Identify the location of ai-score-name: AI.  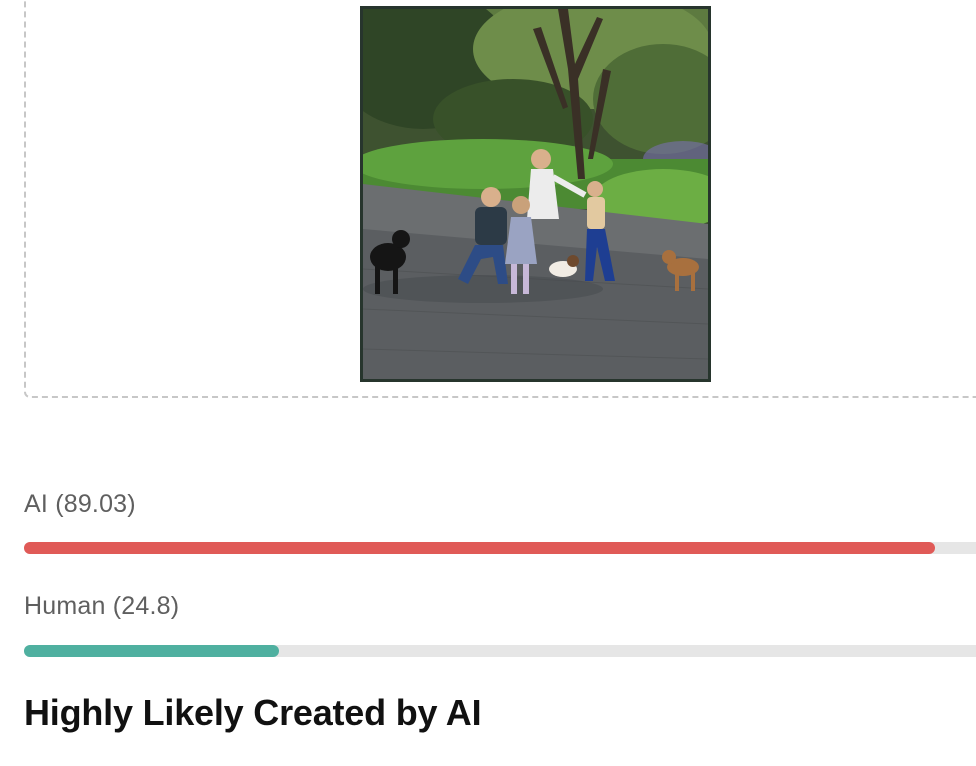
(36, 504).